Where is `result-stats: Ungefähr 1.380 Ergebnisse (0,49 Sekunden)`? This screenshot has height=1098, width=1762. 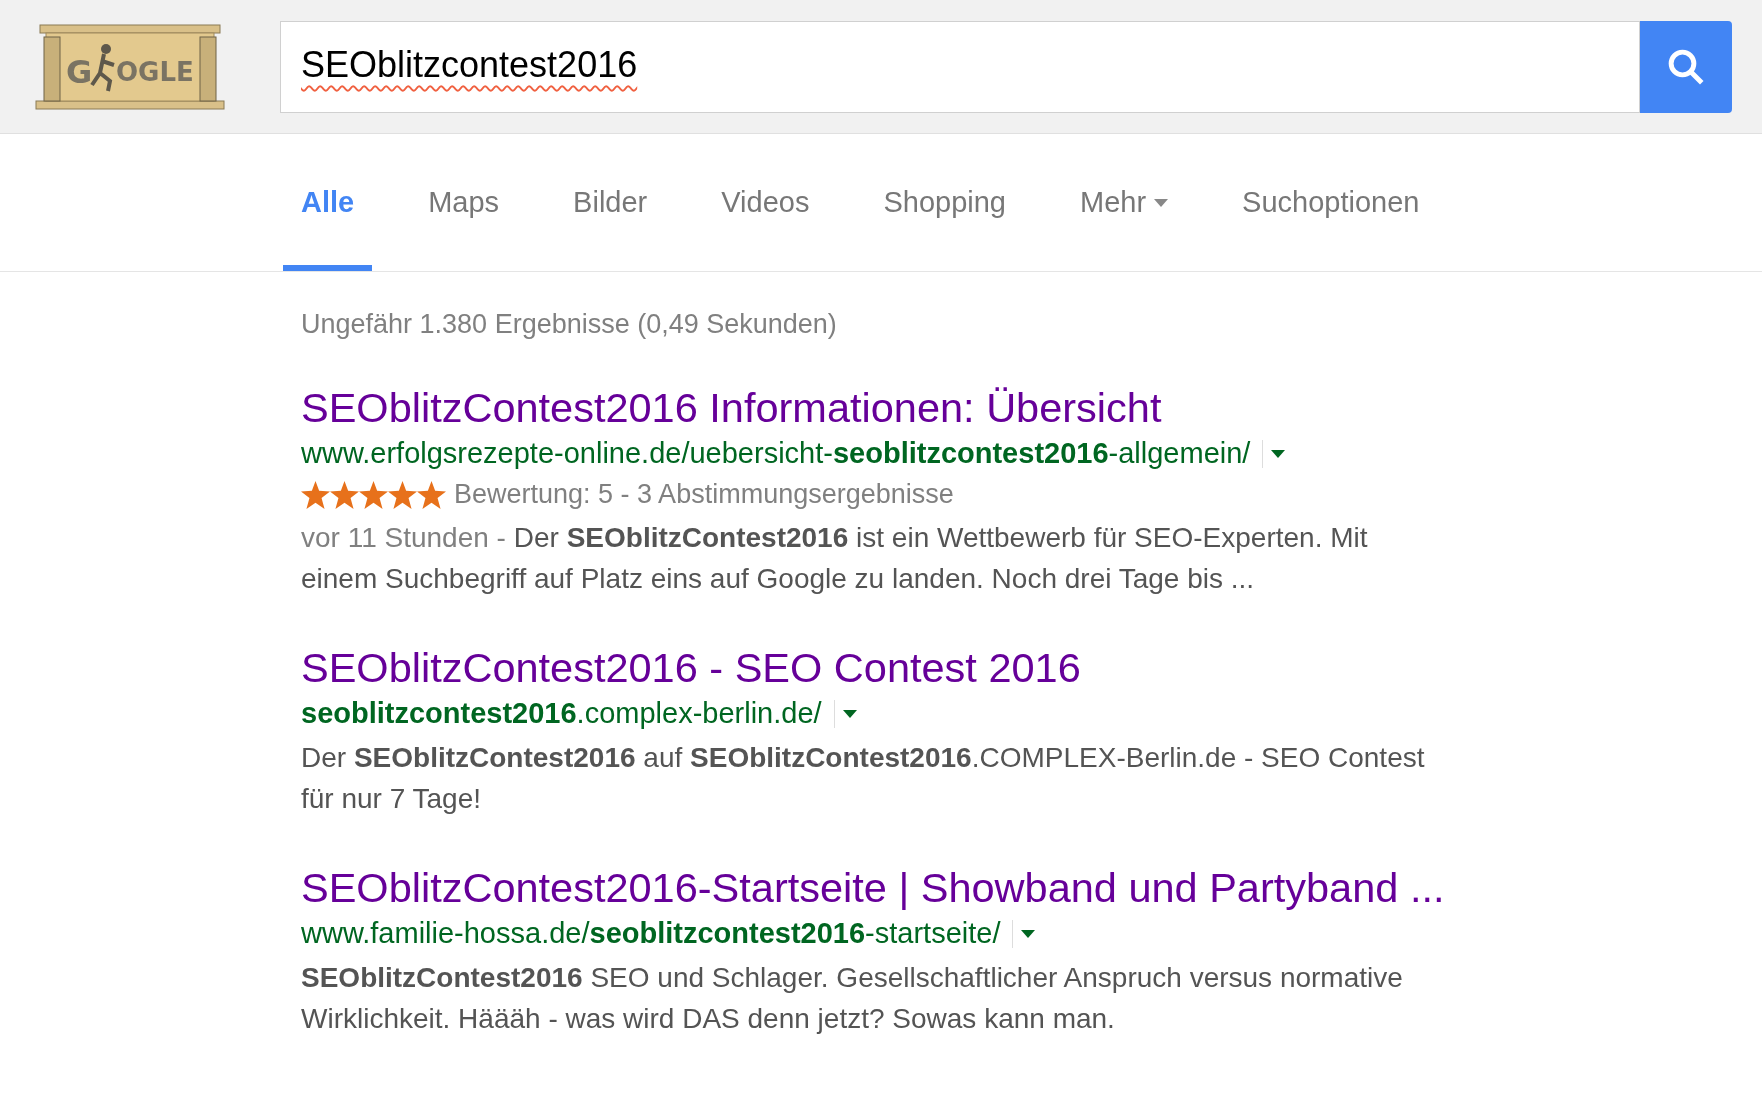
result-stats: Ungefähr 1.380 Ergebnisse (0,49 Sekunden) is located at coordinates (569, 324).